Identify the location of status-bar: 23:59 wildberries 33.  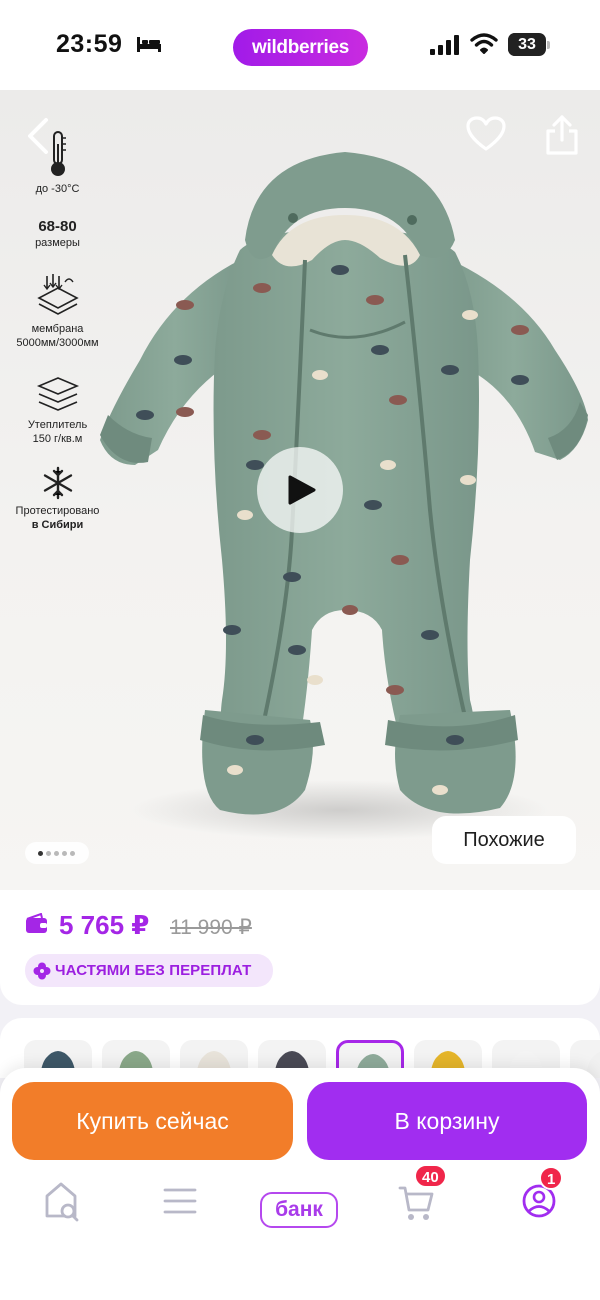
(300, 45).